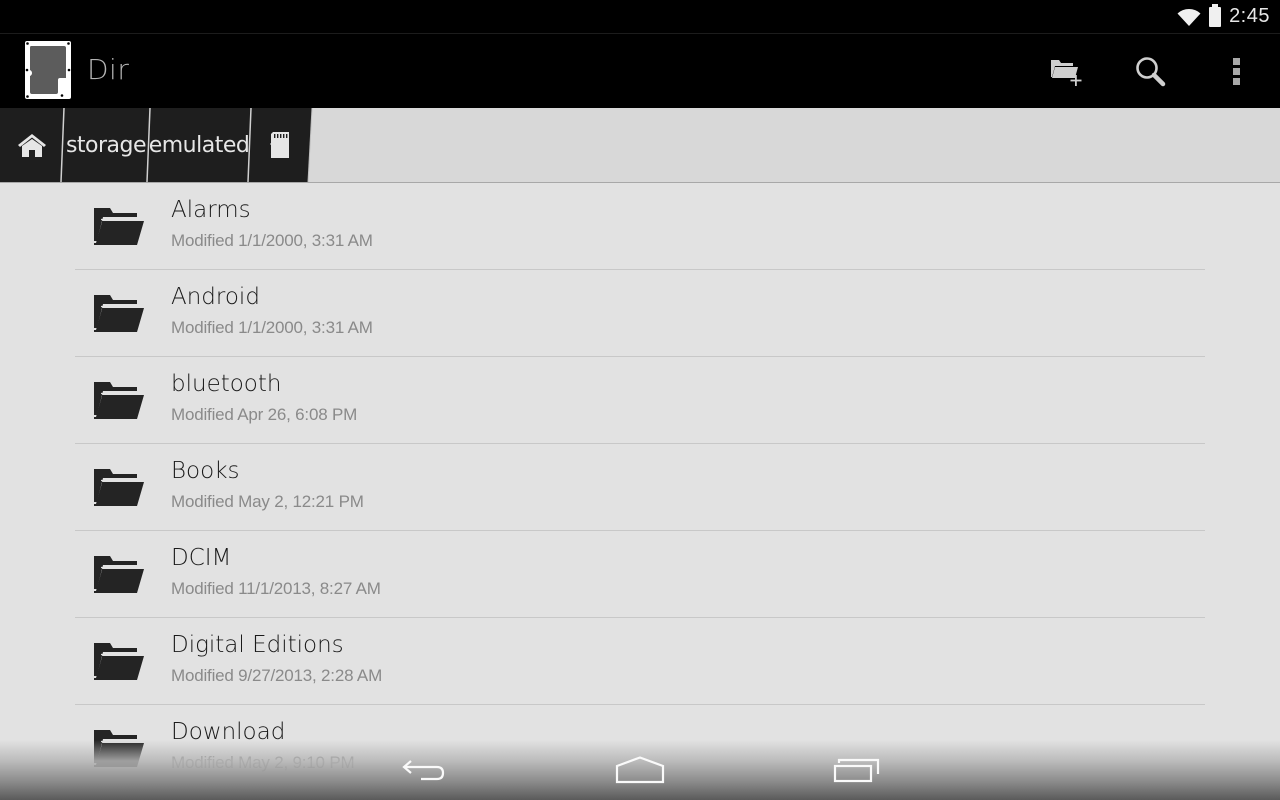 The height and width of the screenshot is (800, 1280). Describe the element at coordinates (199, 145) in the screenshot. I see `breadcrumb-emulated: emulated` at that location.